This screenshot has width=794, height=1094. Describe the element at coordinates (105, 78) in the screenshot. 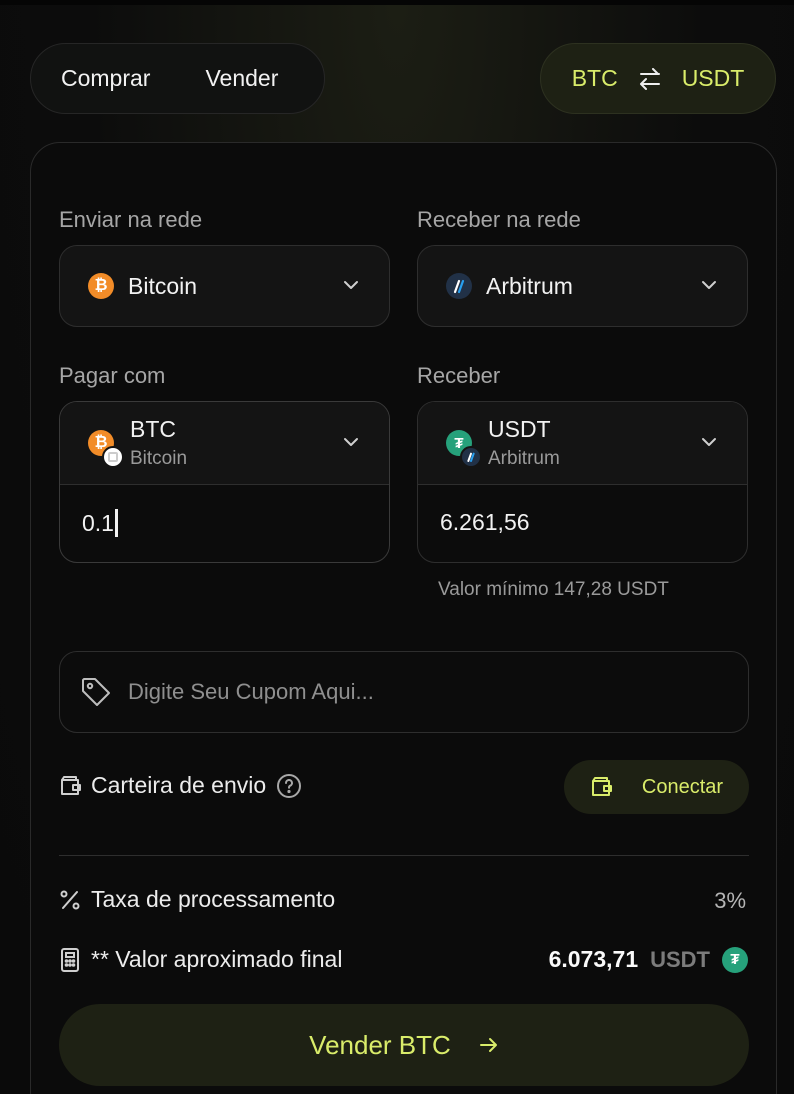

I see `buy-tab: Comprar` at that location.